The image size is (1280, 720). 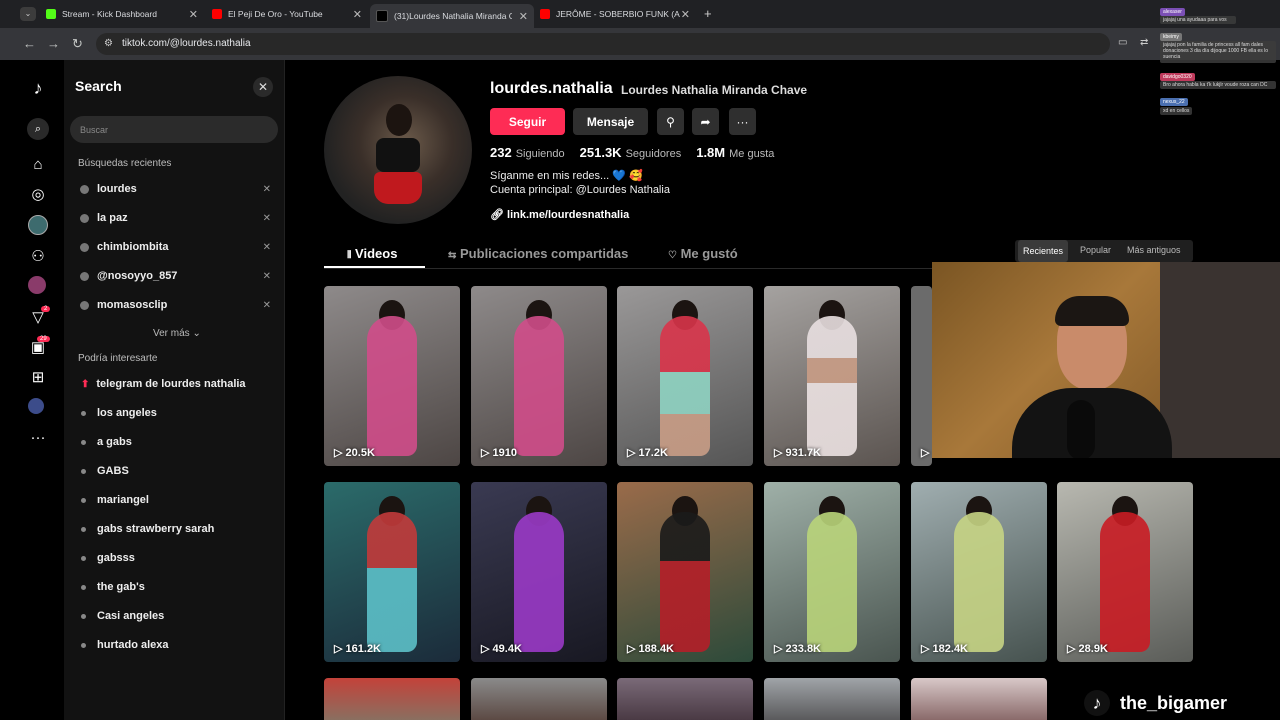 I want to click on video-thumbnail: ▷ 20.5K, so click(x=392, y=376).